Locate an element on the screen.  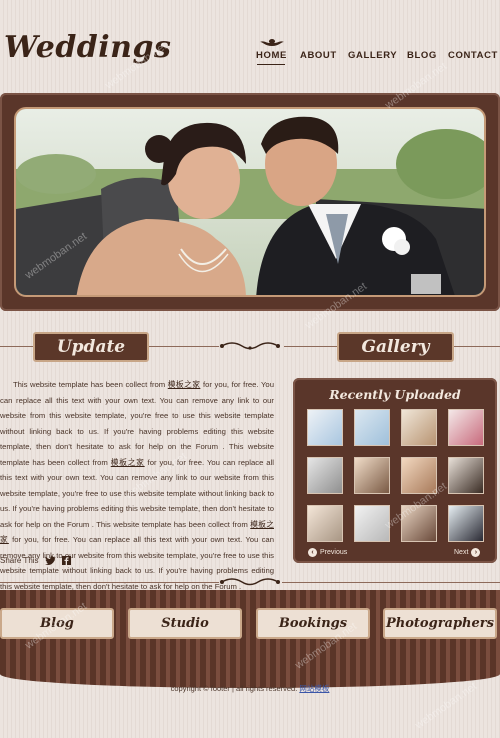
update-heading: Update is located at coordinates (91, 347).